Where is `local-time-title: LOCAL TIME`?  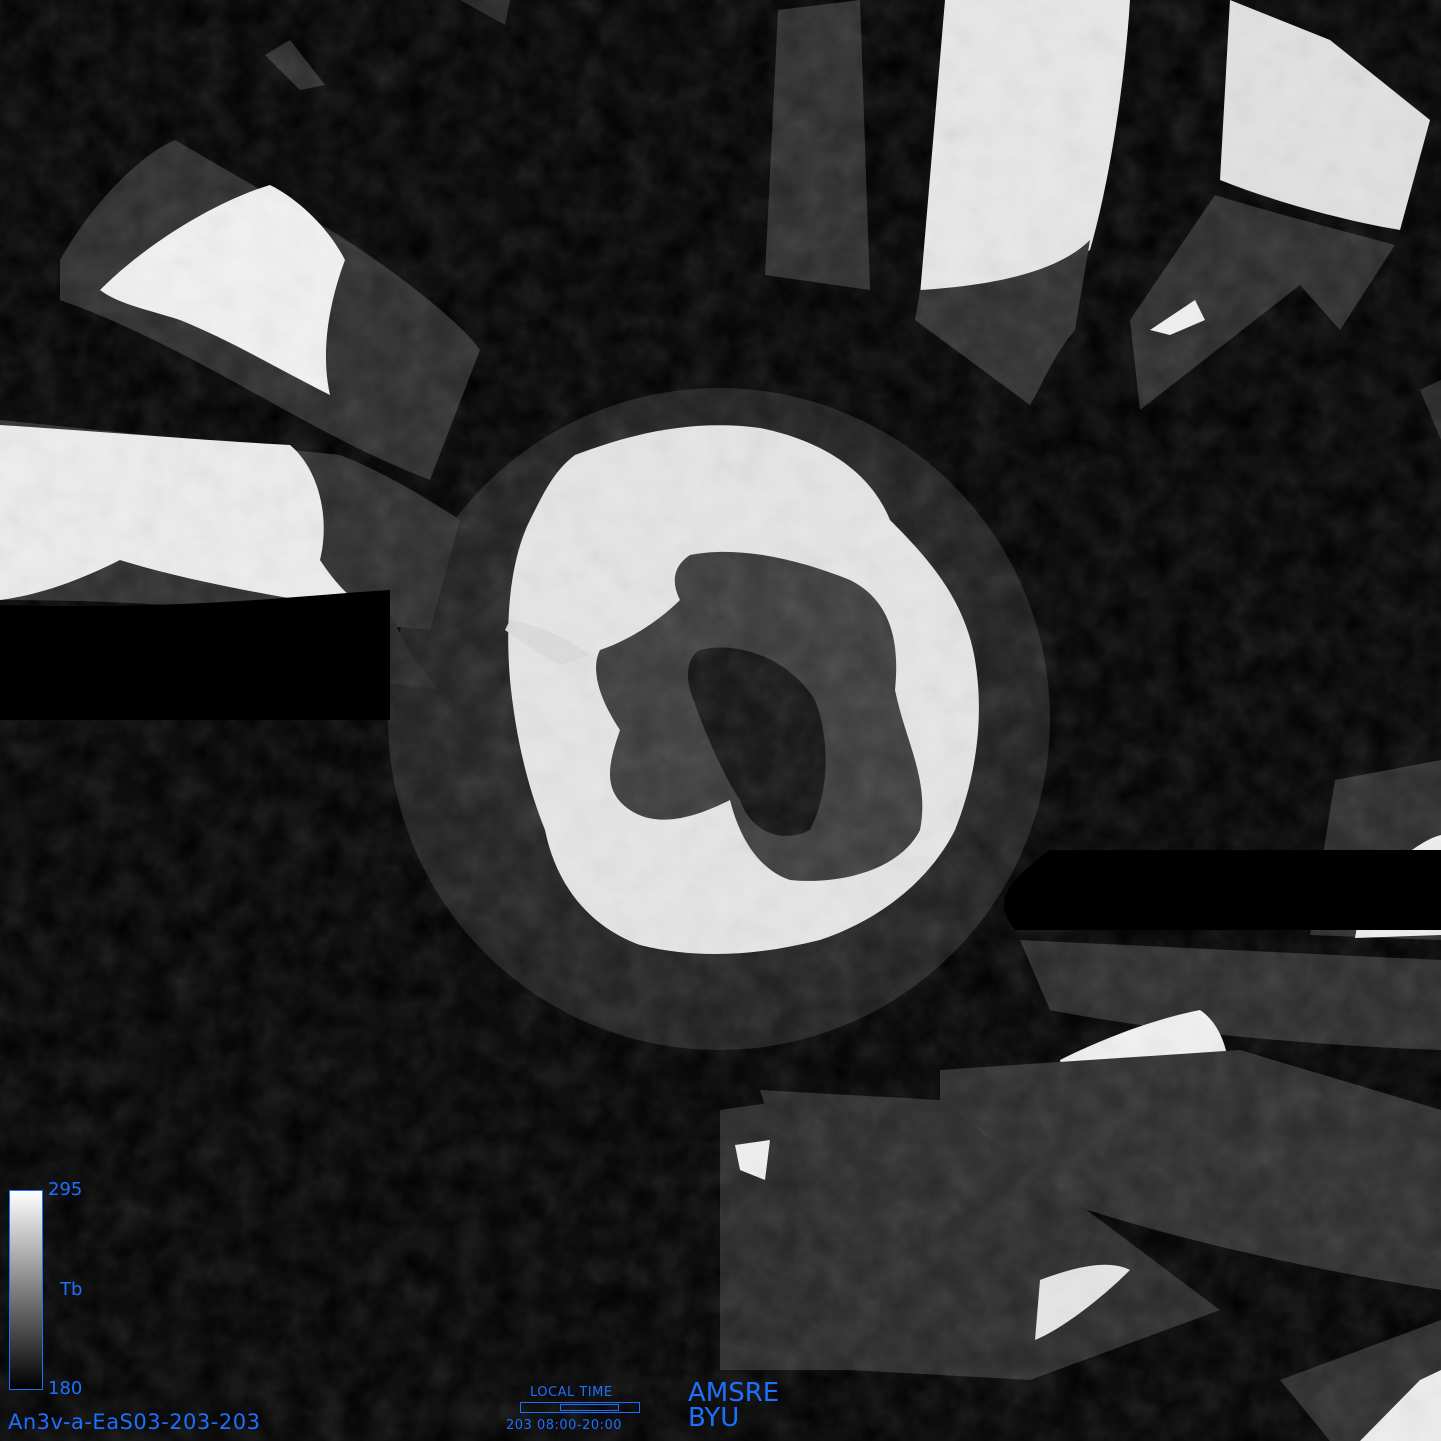
local-time-title: LOCAL TIME is located at coordinates (571, 1392).